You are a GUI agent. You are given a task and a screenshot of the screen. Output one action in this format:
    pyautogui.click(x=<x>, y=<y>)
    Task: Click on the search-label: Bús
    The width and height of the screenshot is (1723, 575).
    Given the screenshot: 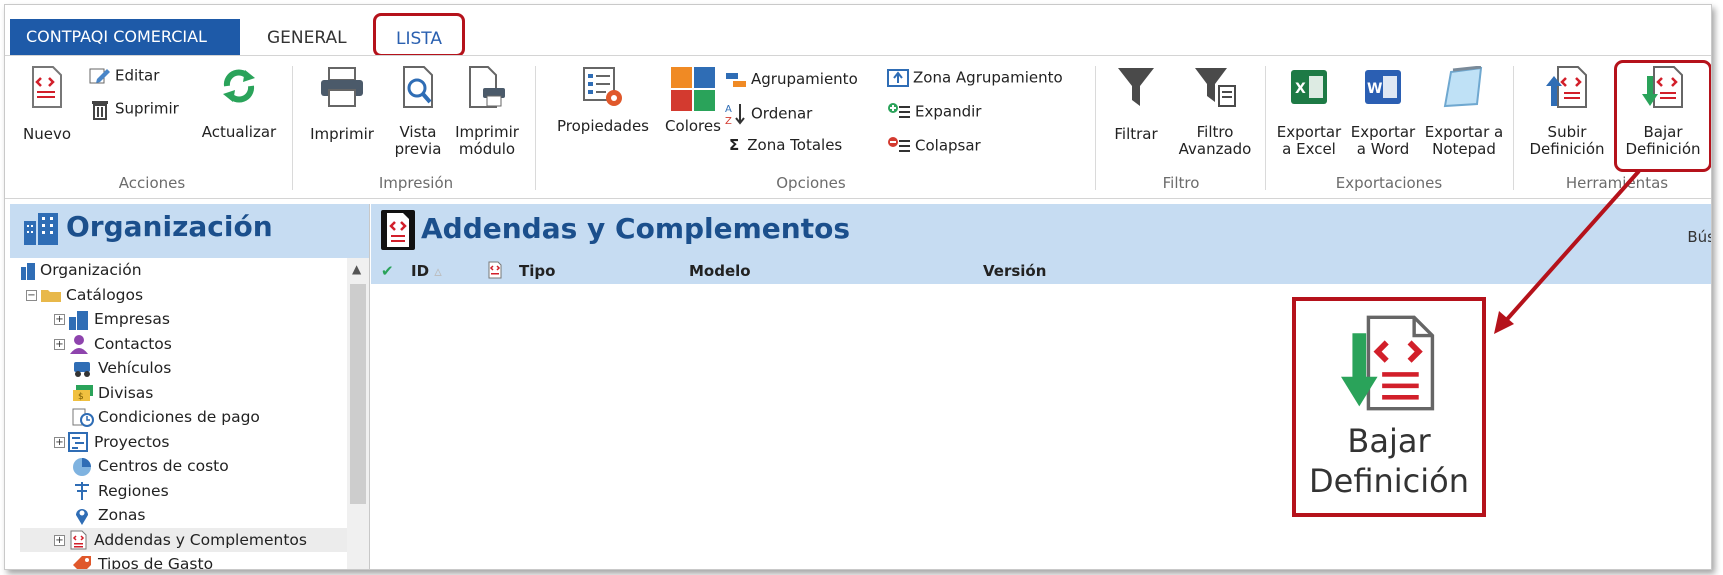 What is the action you would take?
    pyautogui.click(x=1699, y=237)
    